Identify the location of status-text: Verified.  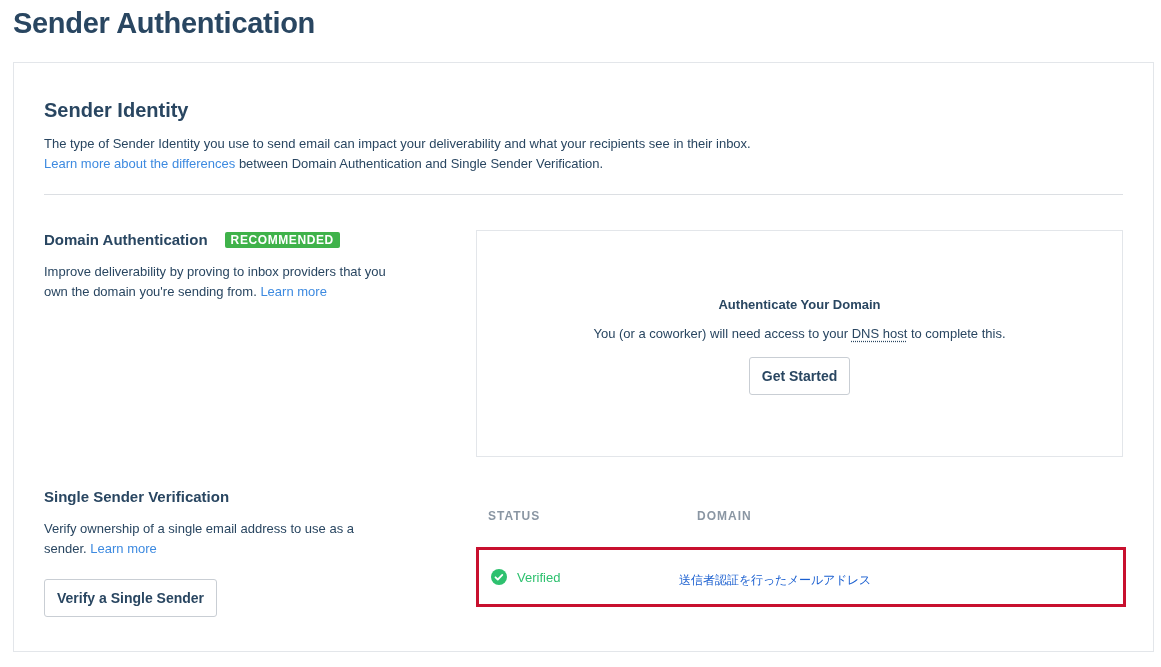
(539, 577).